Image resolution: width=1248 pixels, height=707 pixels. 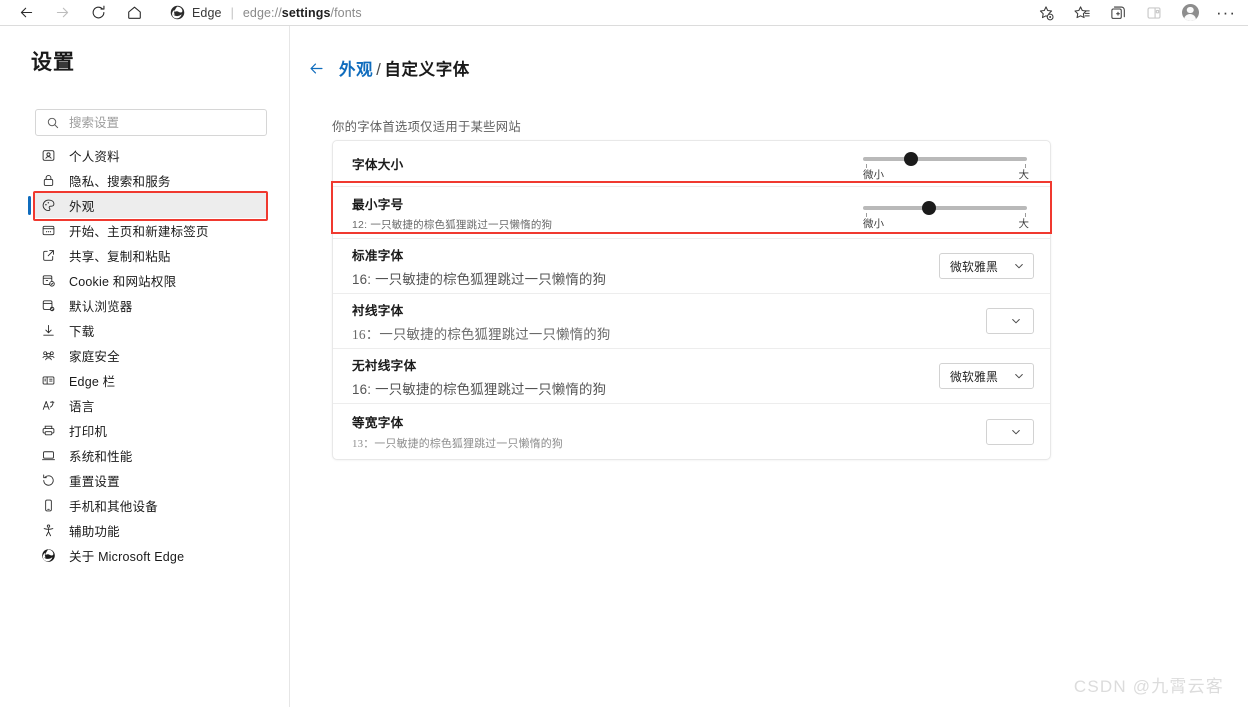 What do you see at coordinates (946, 213) in the screenshot?
I see `minimum-font-size-slider: 微小 大` at bounding box center [946, 213].